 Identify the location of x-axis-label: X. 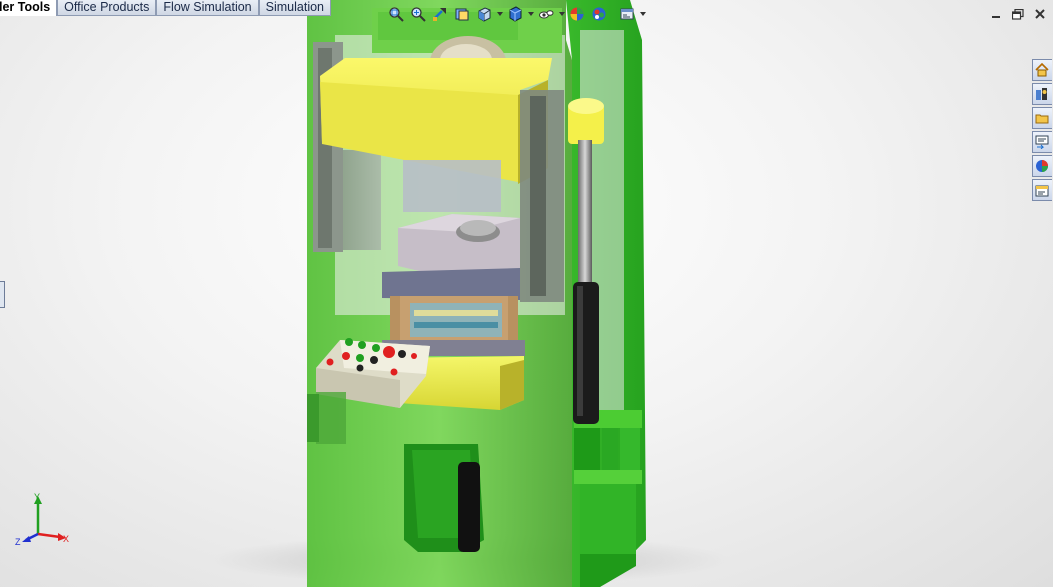
(66, 539).